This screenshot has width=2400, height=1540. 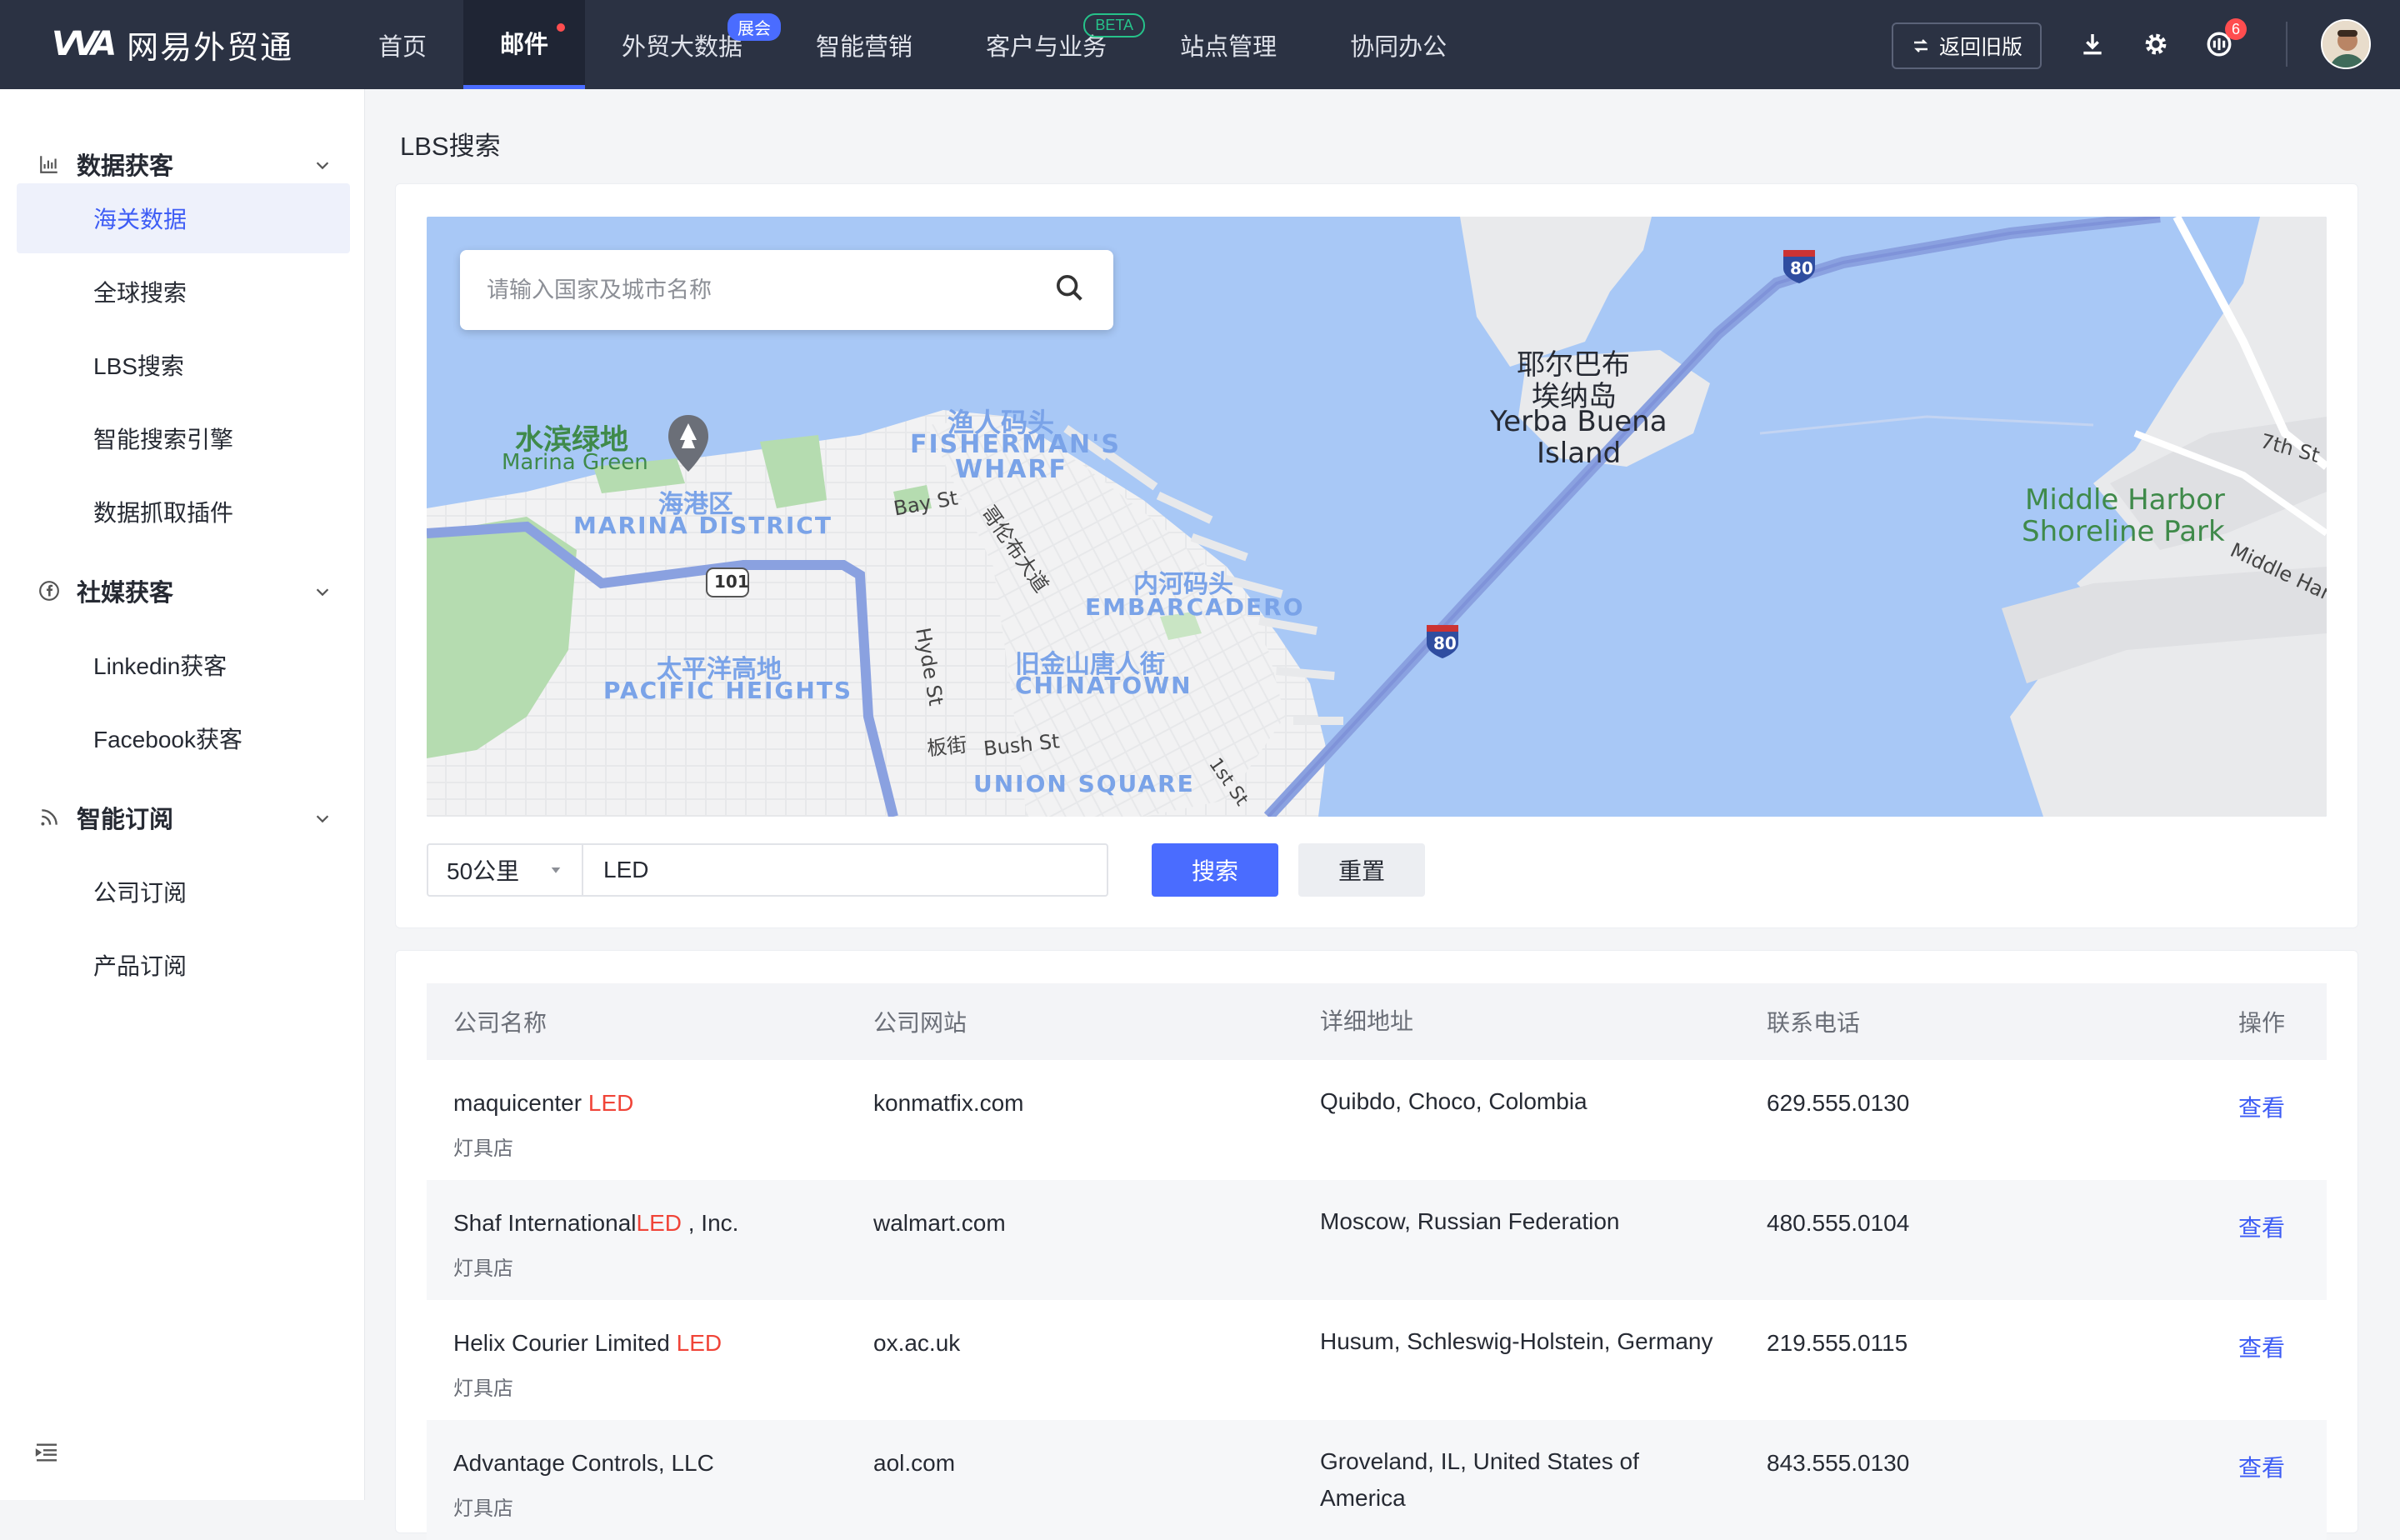 I want to click on sidebar-item-smart-search-engine: 智能搜索引擎, so click(x=183, y=438).